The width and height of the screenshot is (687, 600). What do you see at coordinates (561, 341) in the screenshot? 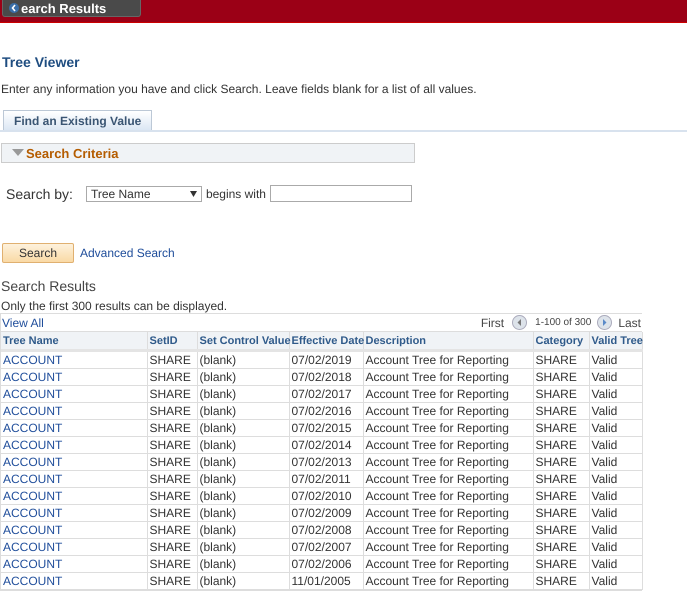
I see `column-header: Category` at bounding box center [561, 341].